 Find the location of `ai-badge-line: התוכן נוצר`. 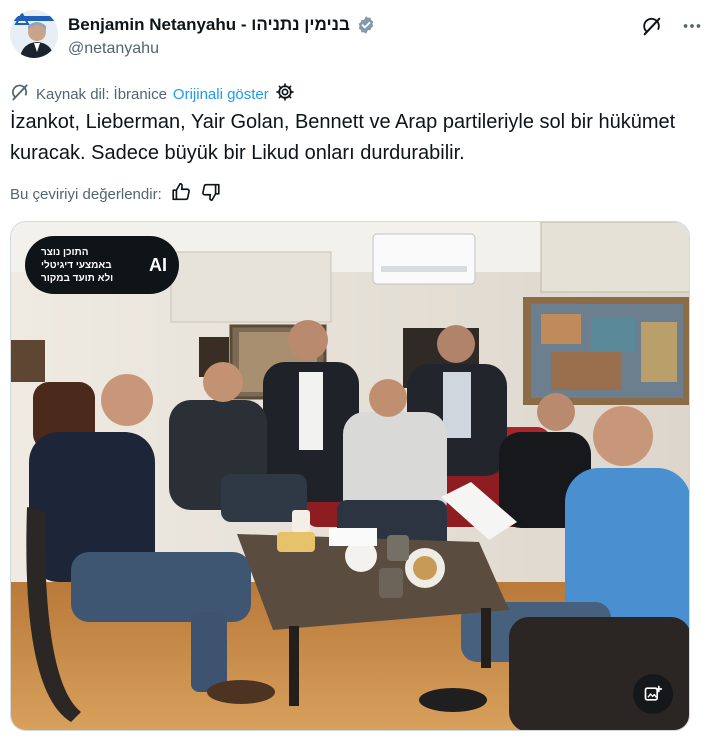

ai-badge-line: התוכן נוצר is located at coordinates (65, 252).